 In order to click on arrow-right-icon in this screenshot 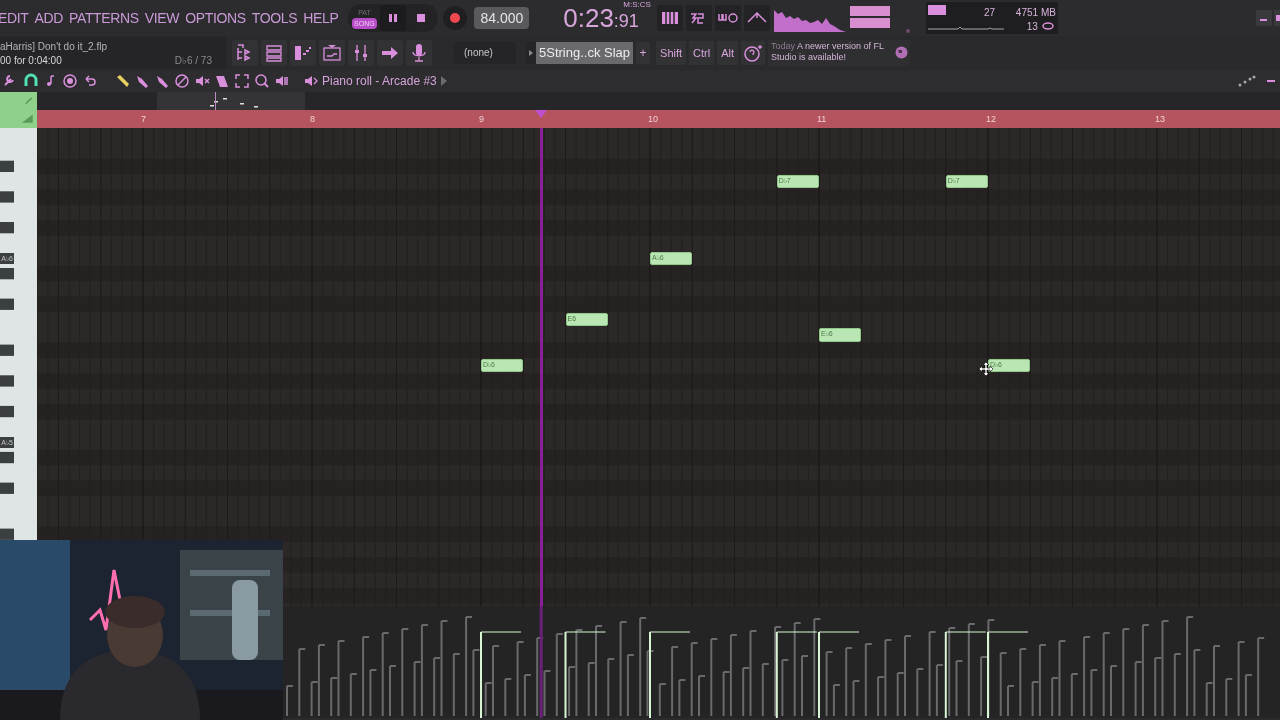, I will do `click(390, 53)`.